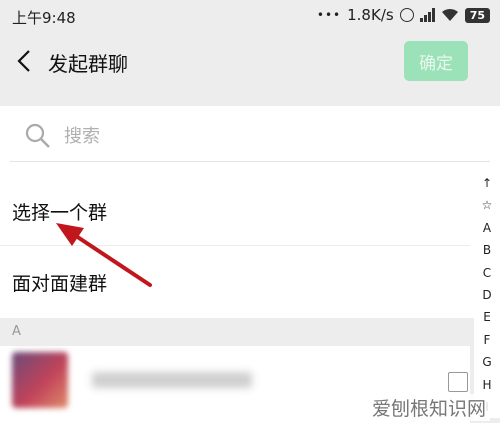 This screenshot has height=423, width=500. Describe the element at coordinates (25, 61) in the screenshot. I see `back-chevron-icon` at that location.